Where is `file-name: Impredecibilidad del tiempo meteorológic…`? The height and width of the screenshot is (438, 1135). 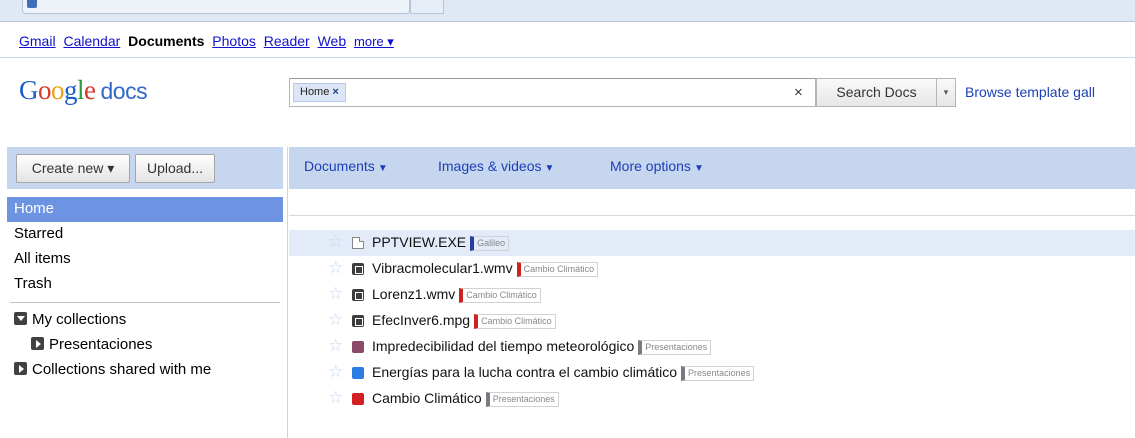 file-name: Impredecibilidad del tiempo meteorológic… is located at coordinates (542, 346).